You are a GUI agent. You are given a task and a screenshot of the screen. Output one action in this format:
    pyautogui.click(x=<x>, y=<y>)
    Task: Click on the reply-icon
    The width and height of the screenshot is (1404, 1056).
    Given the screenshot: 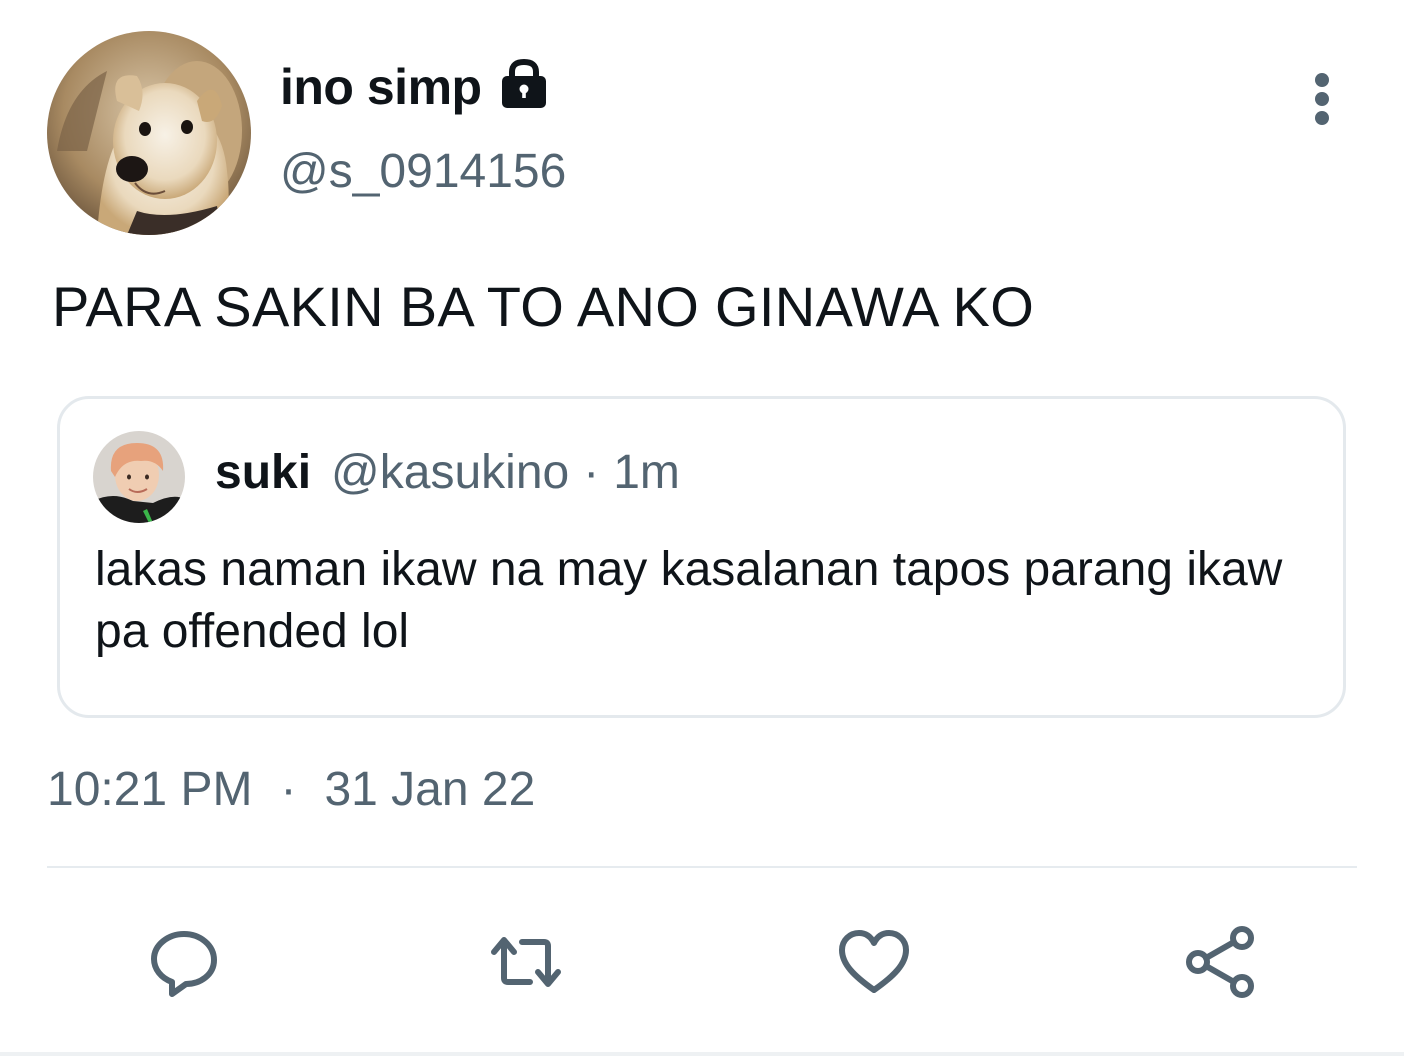 What is the action you would take?
    pyautogui.click(x=184, y=964)
    